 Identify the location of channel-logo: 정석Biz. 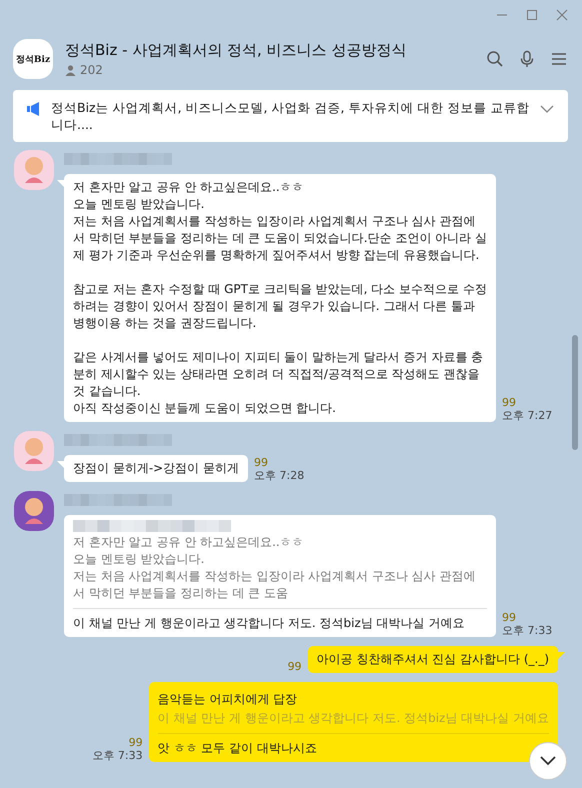
(33, 59).